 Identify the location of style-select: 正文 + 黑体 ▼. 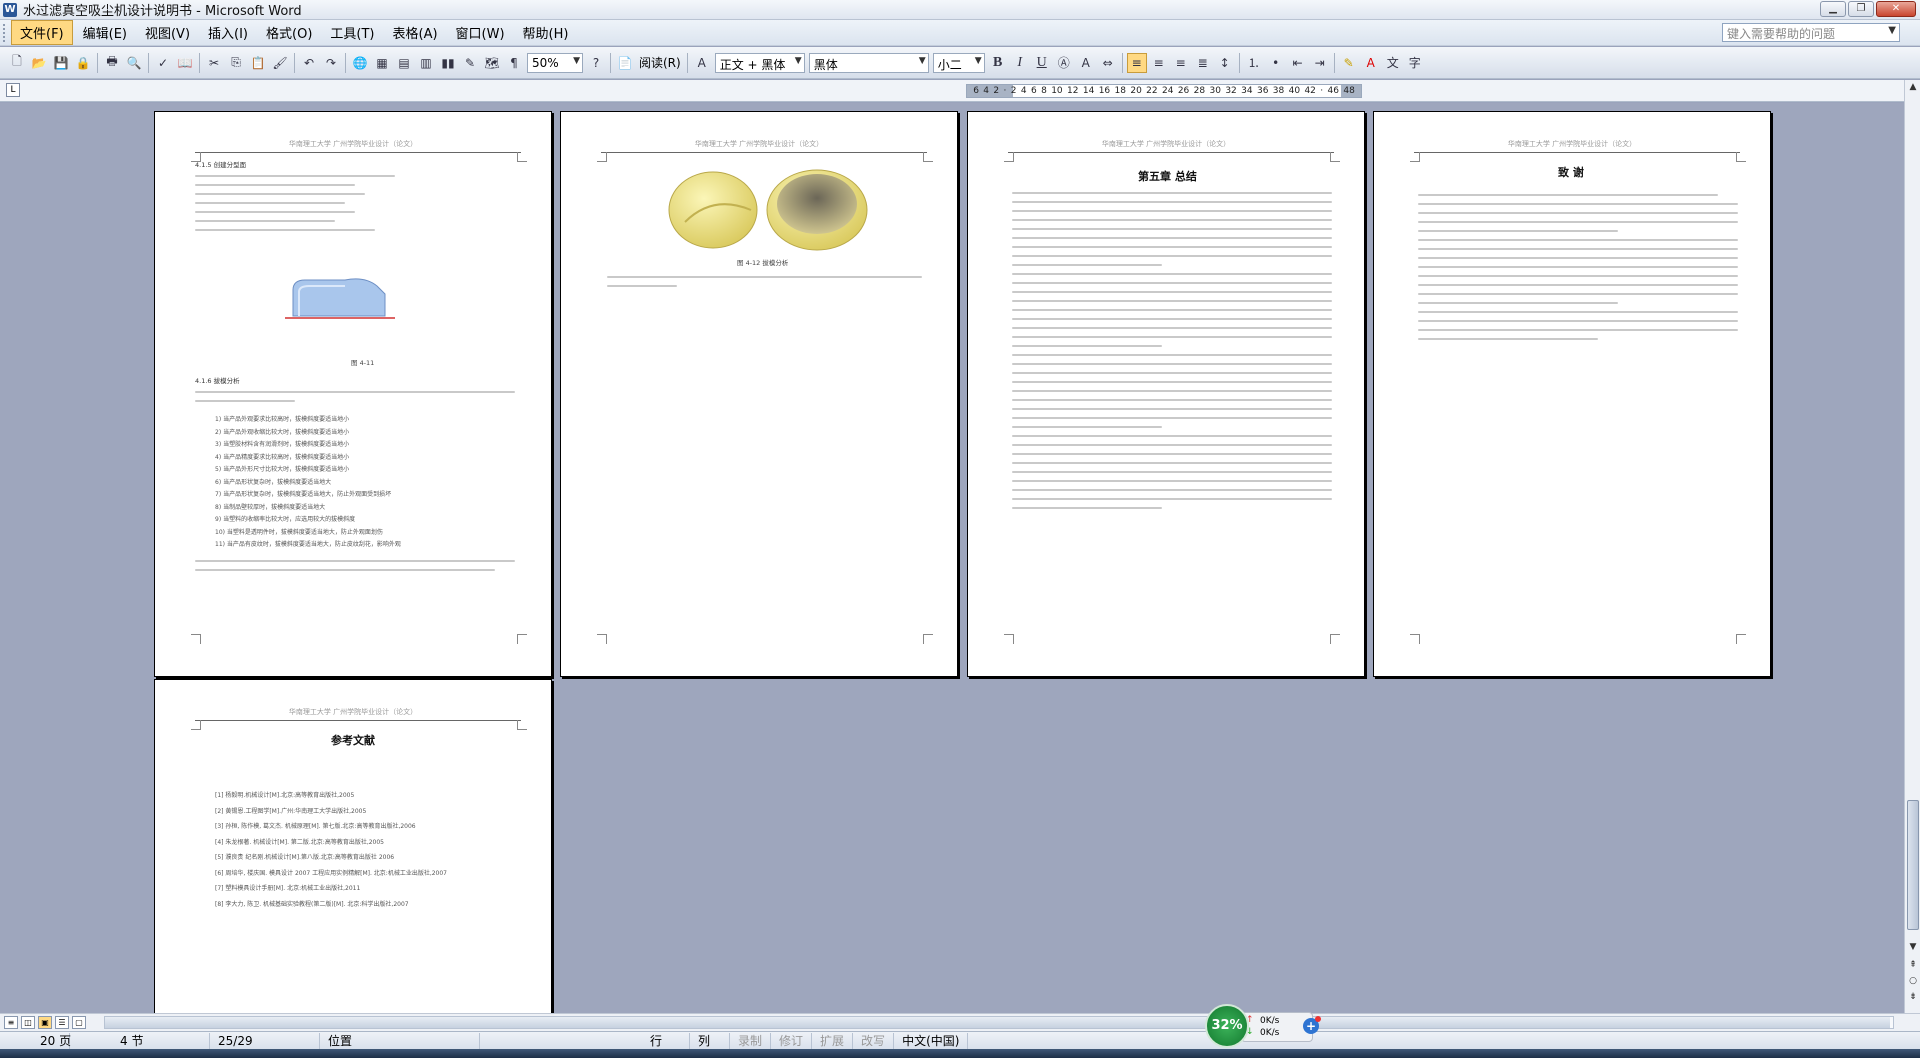
(759, 62).